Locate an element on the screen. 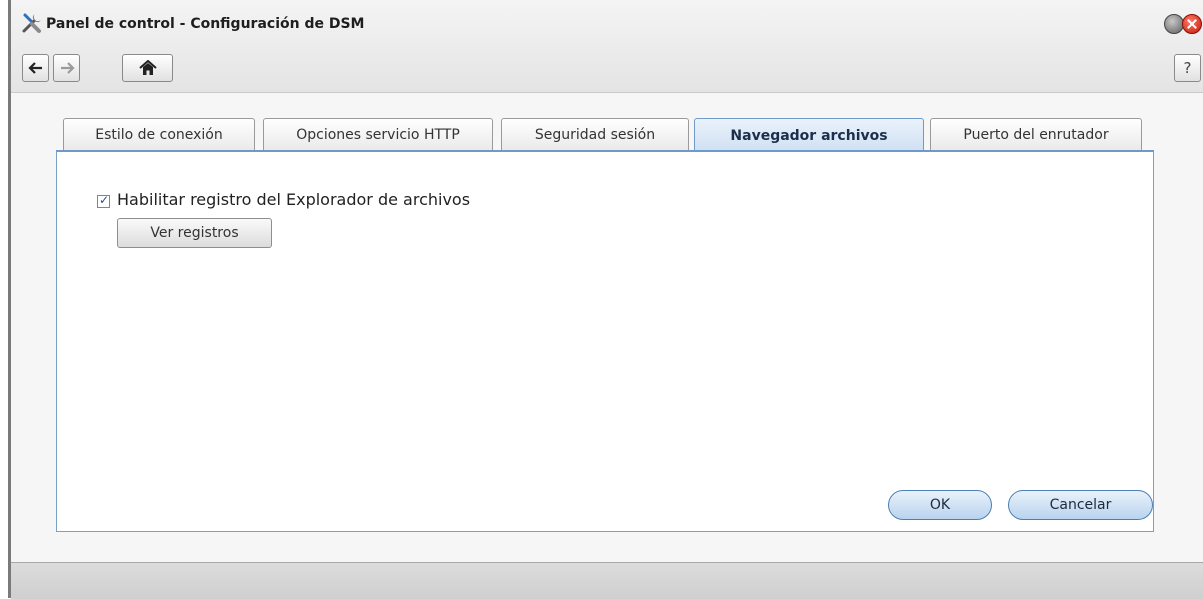 This screenshot has width=1203, height=599. tools-icon is located at coordinates (31, 23).